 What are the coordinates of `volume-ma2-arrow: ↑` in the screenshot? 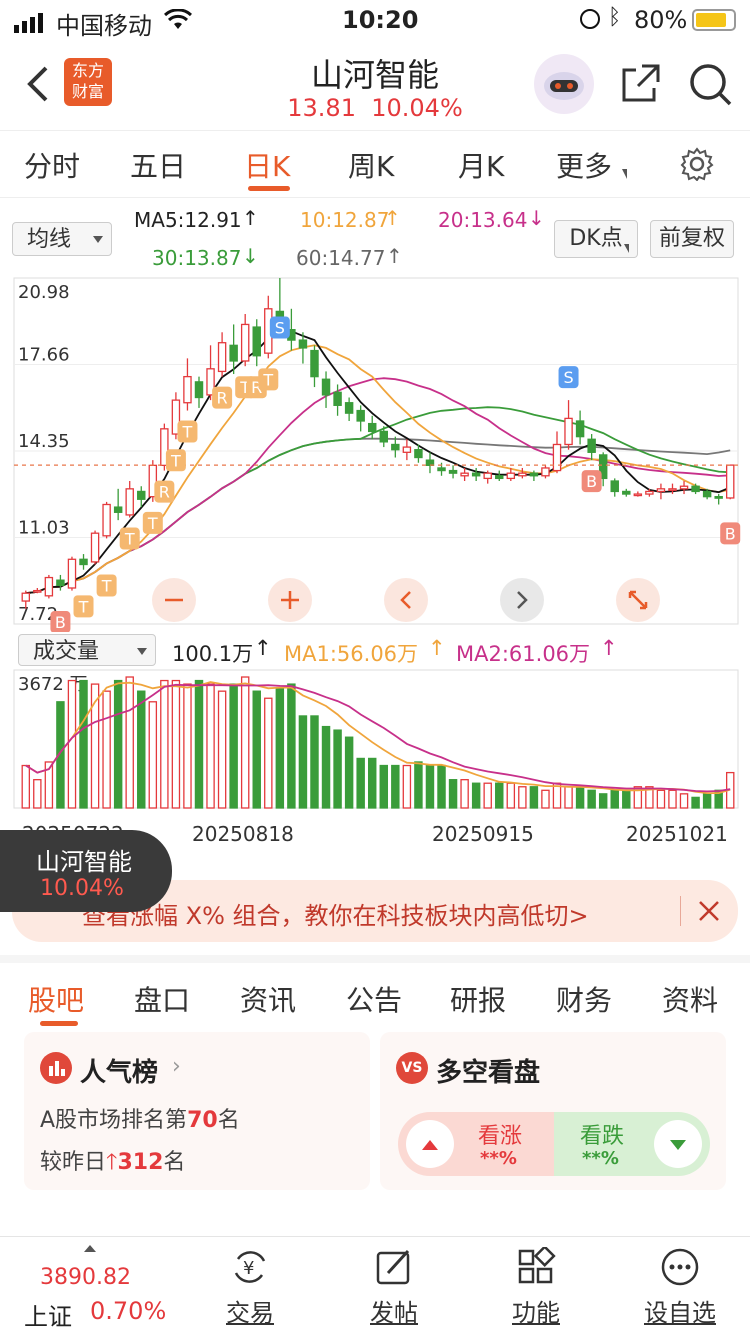 It's located at (609, 648).